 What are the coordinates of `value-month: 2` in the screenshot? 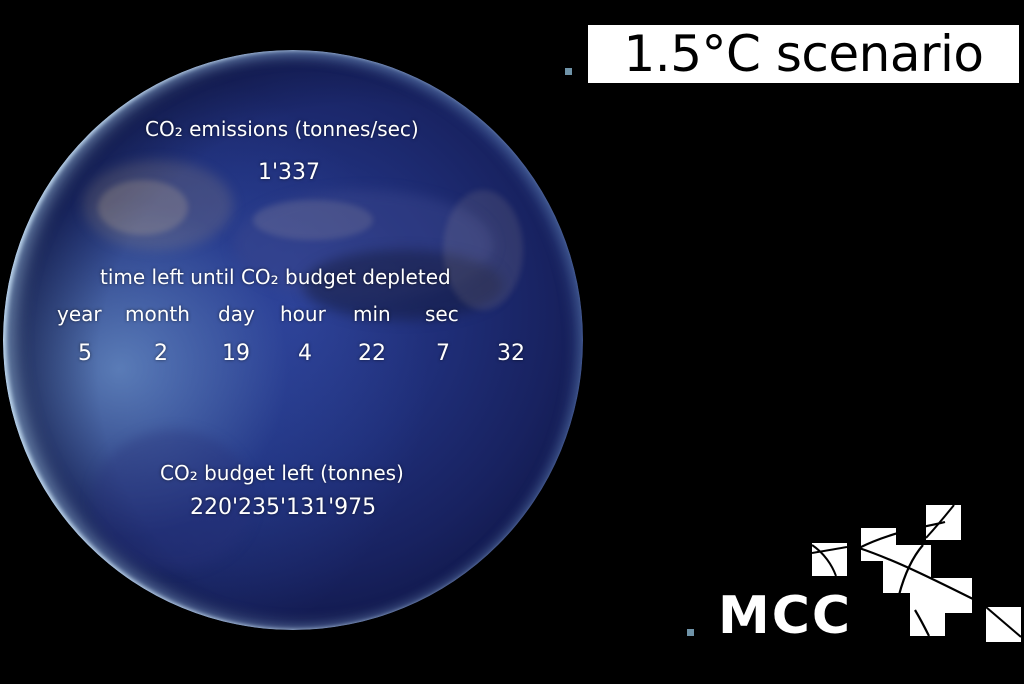 It's located at (161, 353).